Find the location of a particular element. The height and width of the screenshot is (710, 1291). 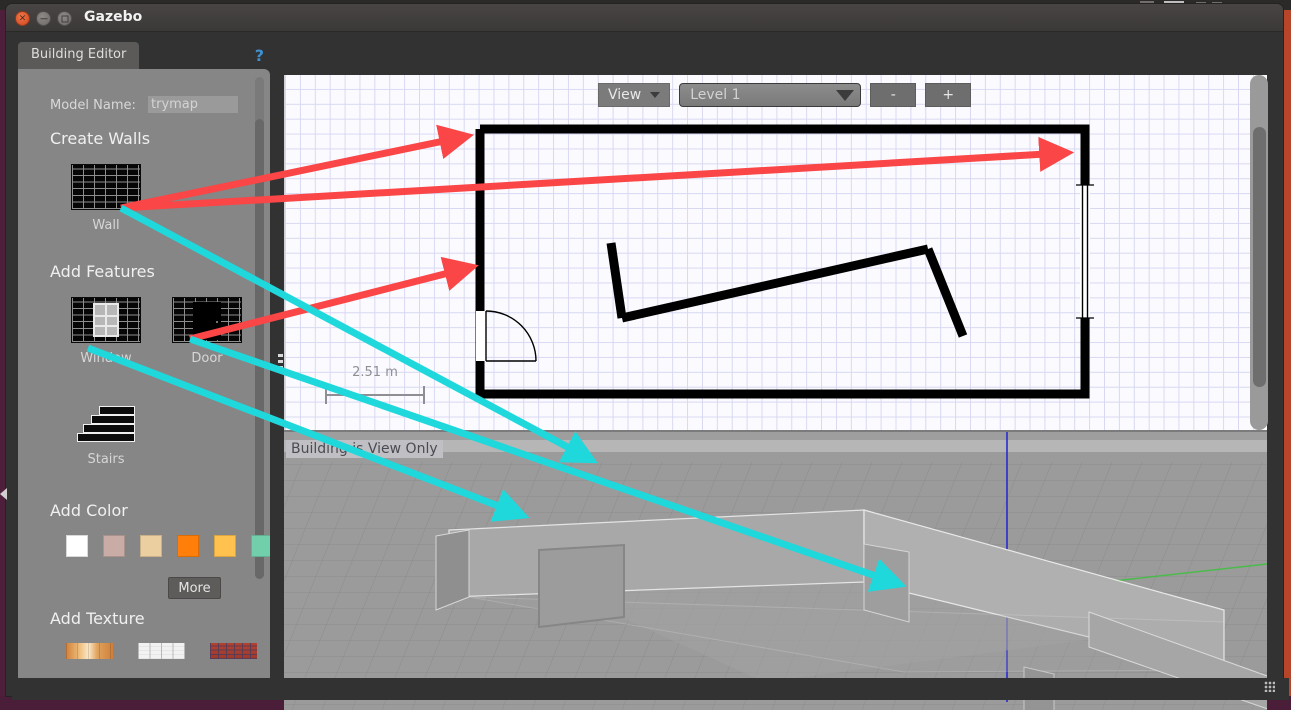

maximize-icon is located at coordinates (64, 18).